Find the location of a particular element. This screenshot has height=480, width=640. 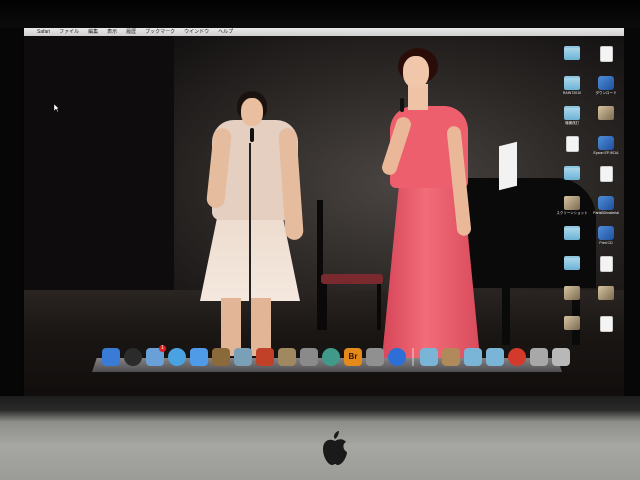

apple-logo-icon is located at coordinates (335, 448).